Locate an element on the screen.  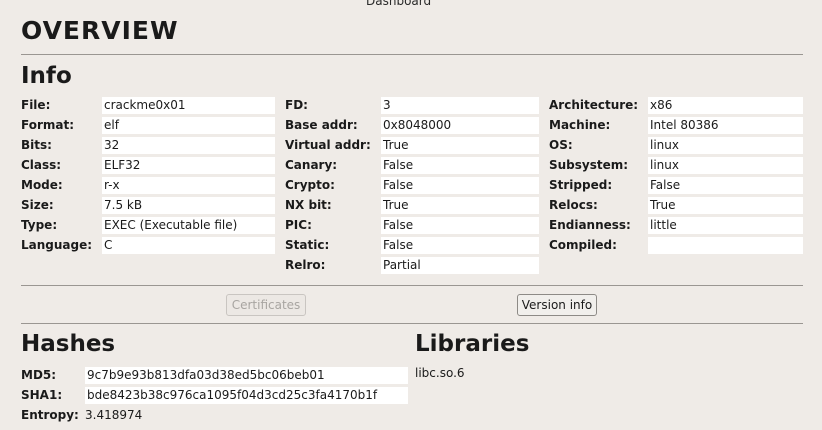
md5-label: MD5: is located at coordinates (39, 375).